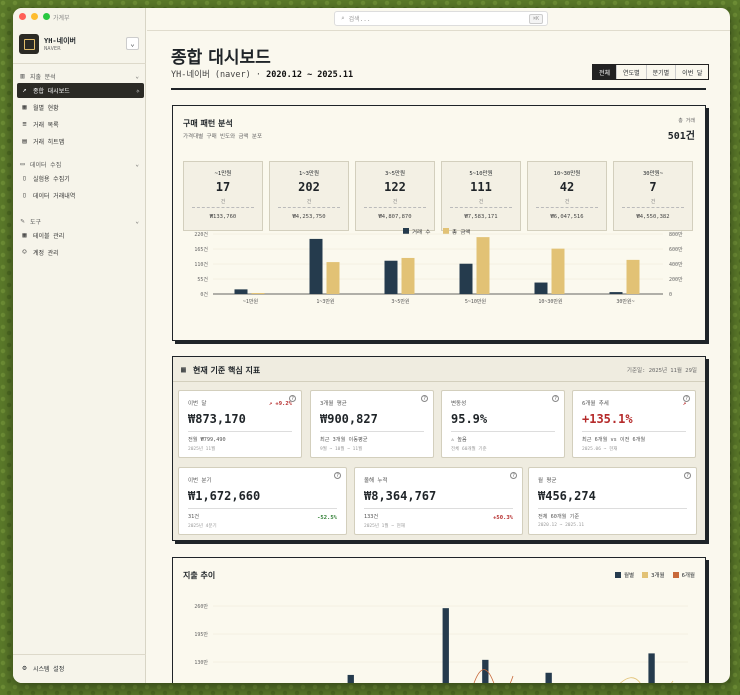  I want to click on price-bucket-card: 1~3만원 202 건 ₩4,253,750, so click(309, 196).